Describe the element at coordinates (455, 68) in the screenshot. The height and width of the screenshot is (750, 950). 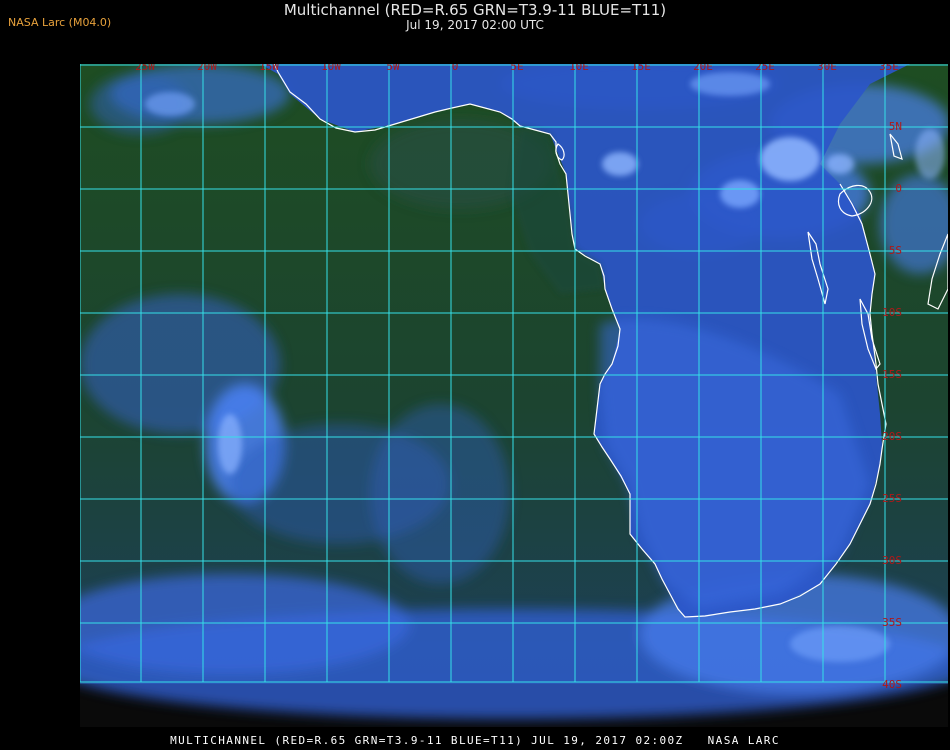
I see `longitude-label: 0` at that location.